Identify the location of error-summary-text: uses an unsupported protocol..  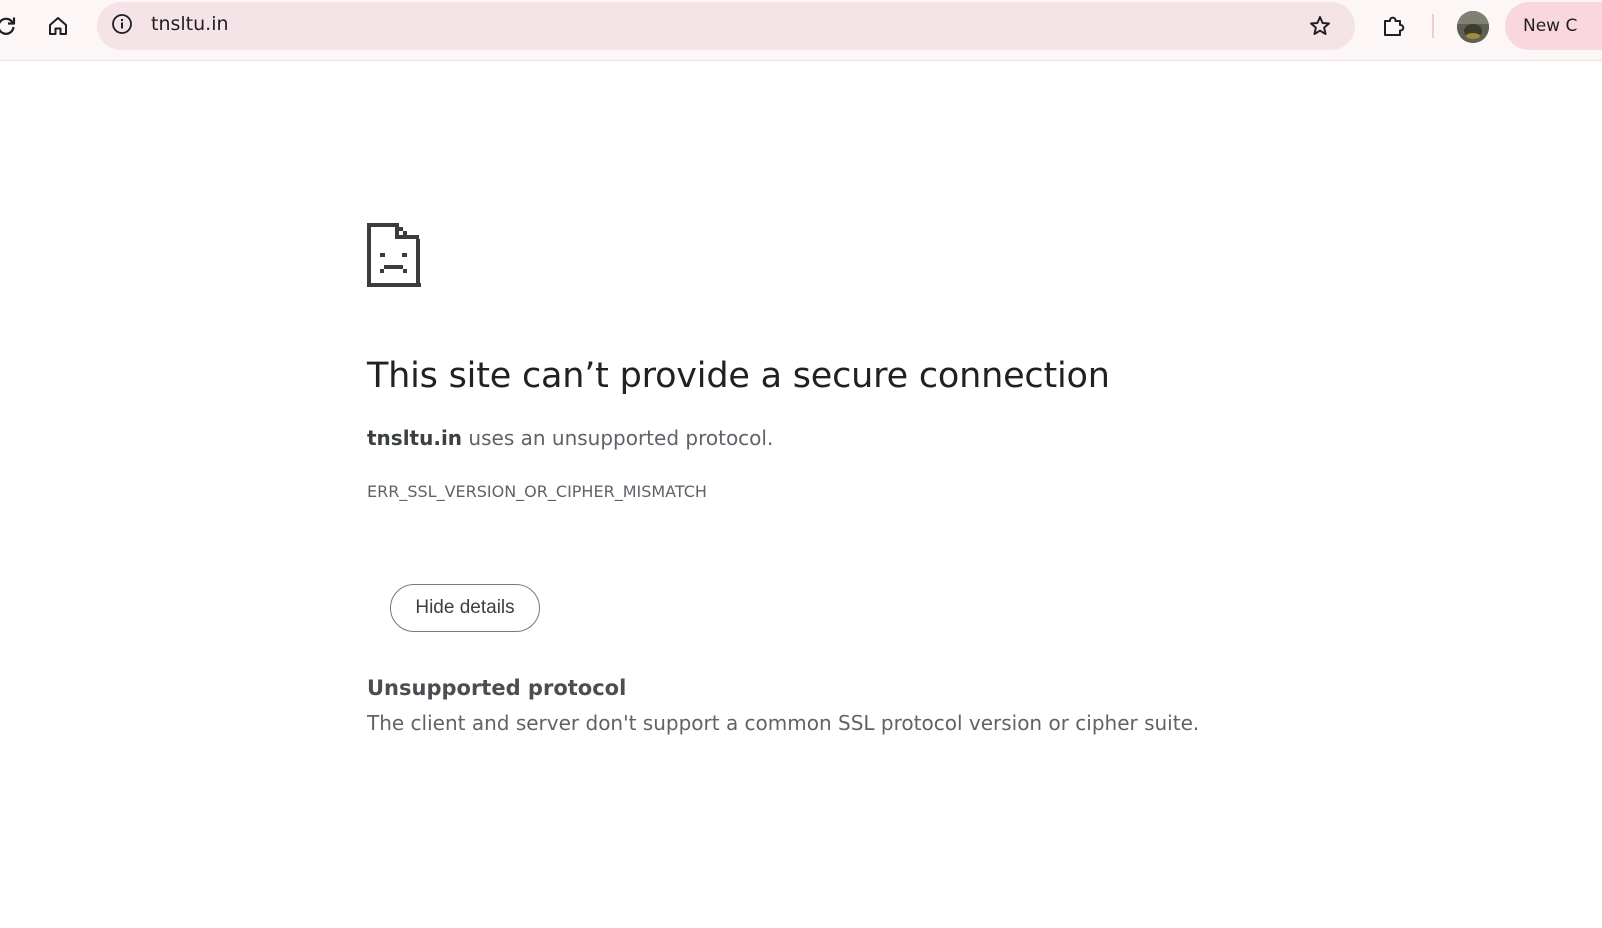
(618, 438).